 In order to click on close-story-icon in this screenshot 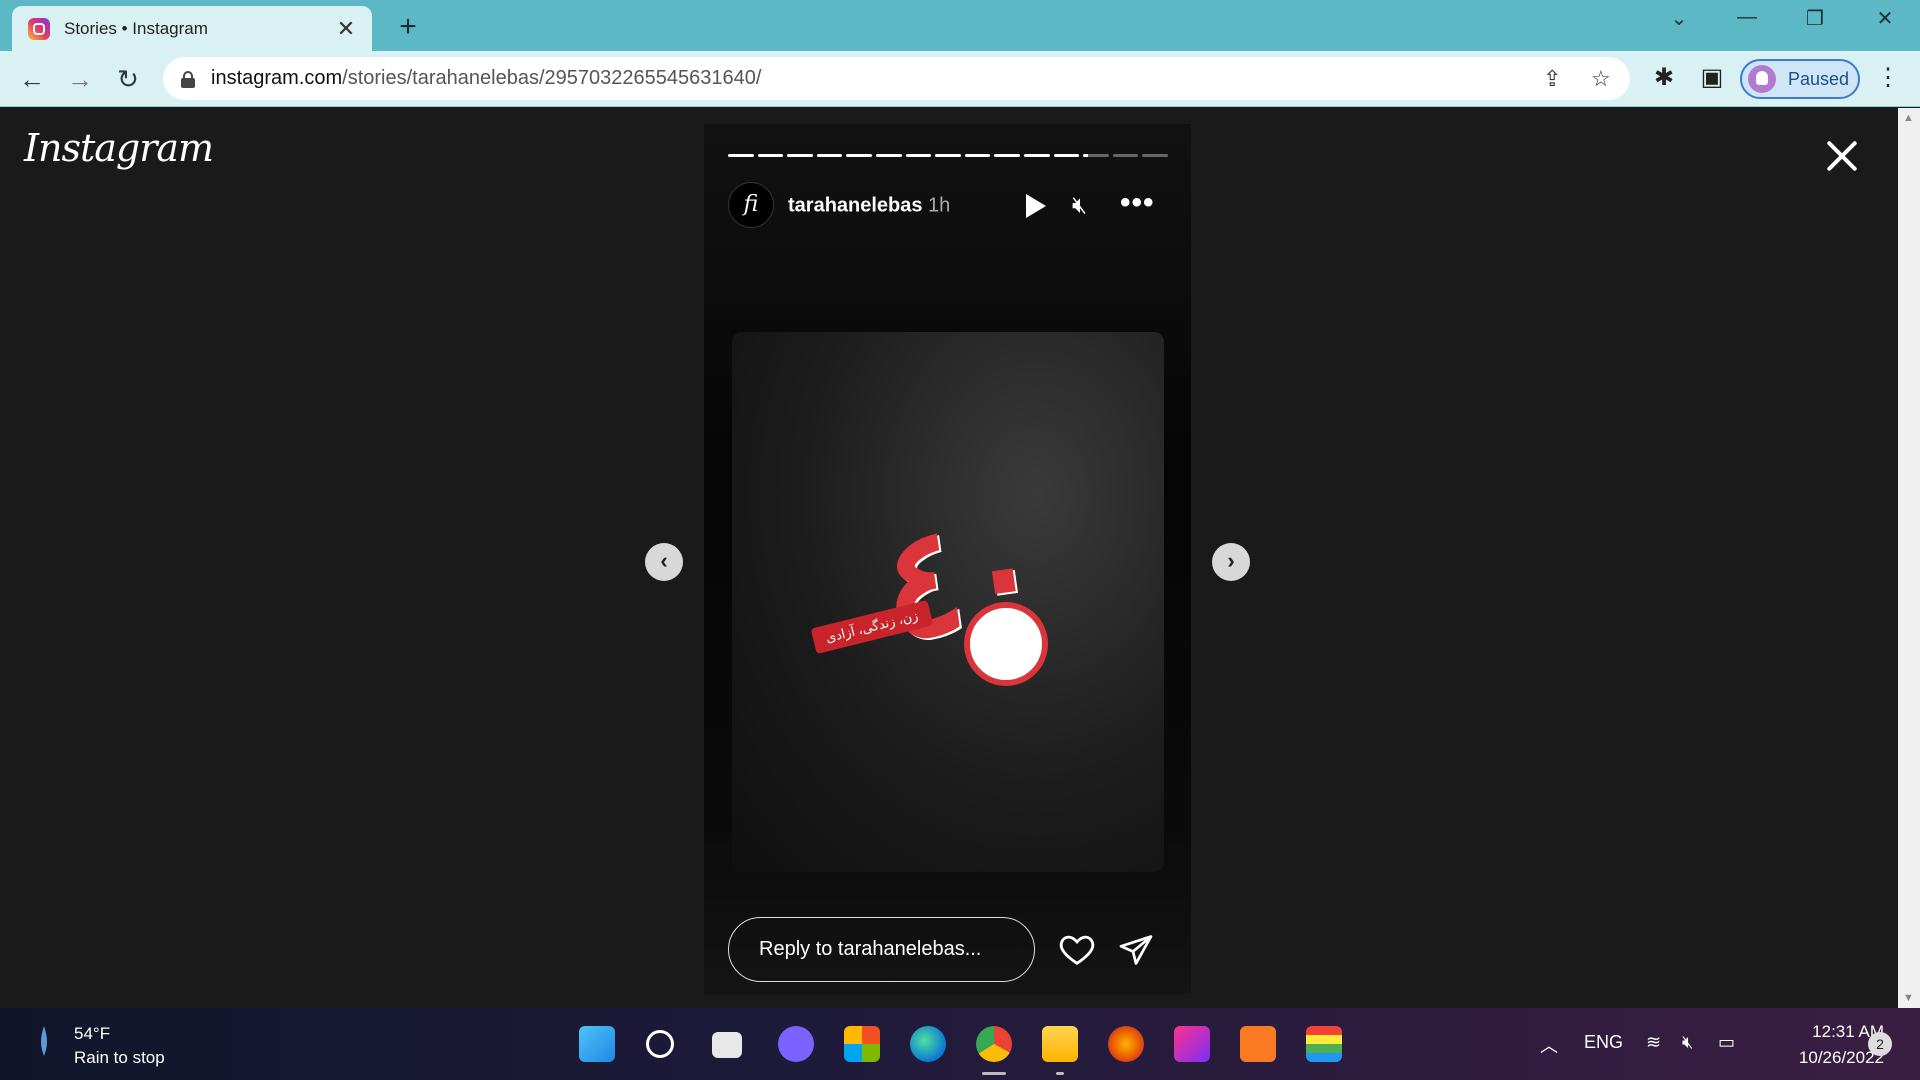, I will do `click(1842, 156)`.